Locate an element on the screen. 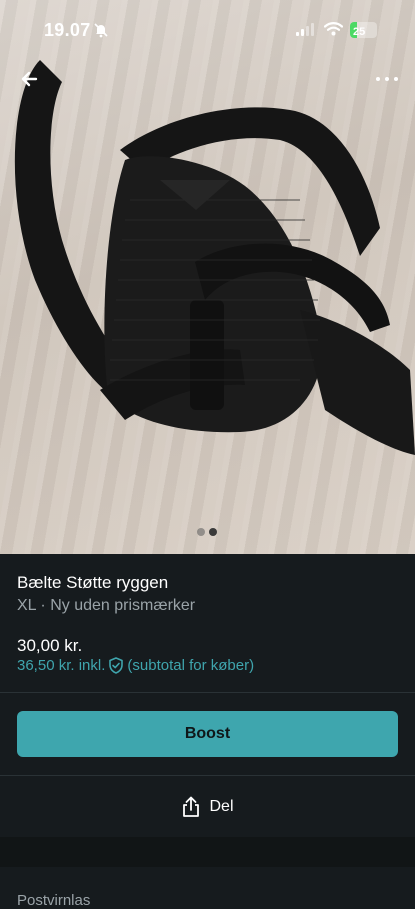 Image resolution: width=415 pixels, height=909 pixels. total-price: 36,50 kr. inkl. is located at coordinates (61, 665).